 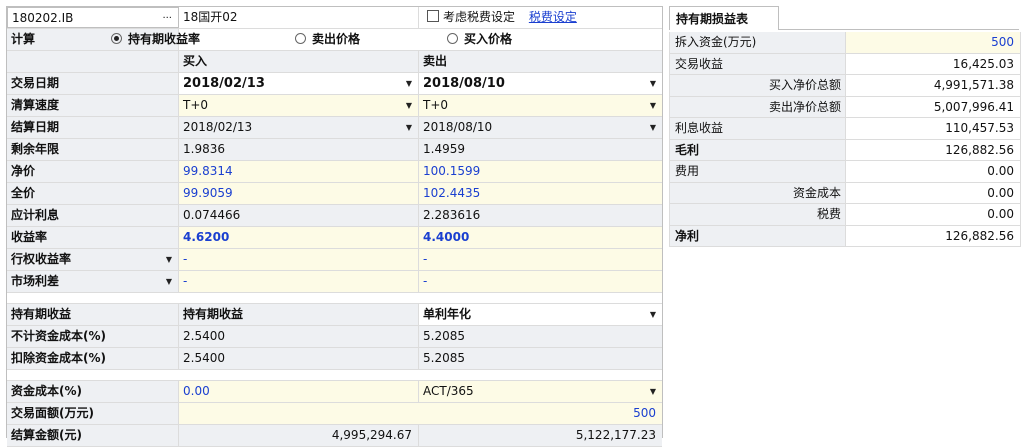 What do you see at coordinates (93, 193) in the screenshot?
I see `full-price-label: 全价` at bounding box center [93, 193].